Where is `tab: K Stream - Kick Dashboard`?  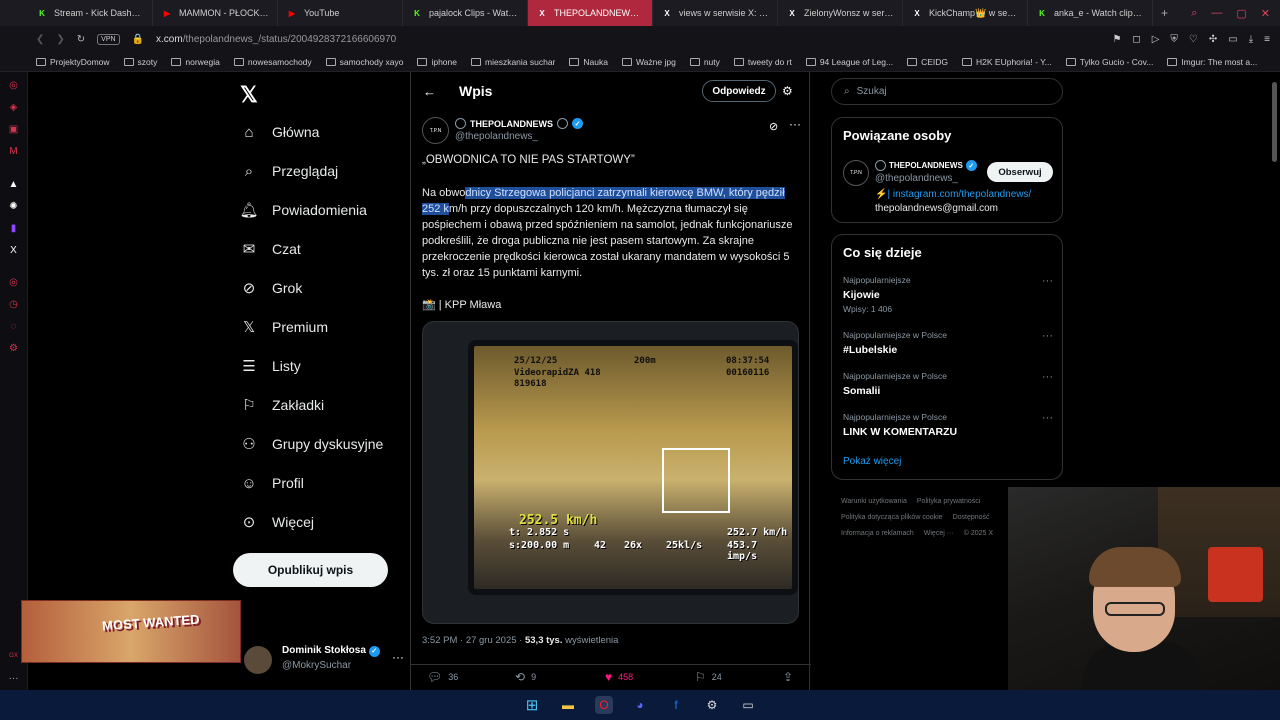 tab: K Stream - Kick Dashboard is located at coordinates (90, 13).